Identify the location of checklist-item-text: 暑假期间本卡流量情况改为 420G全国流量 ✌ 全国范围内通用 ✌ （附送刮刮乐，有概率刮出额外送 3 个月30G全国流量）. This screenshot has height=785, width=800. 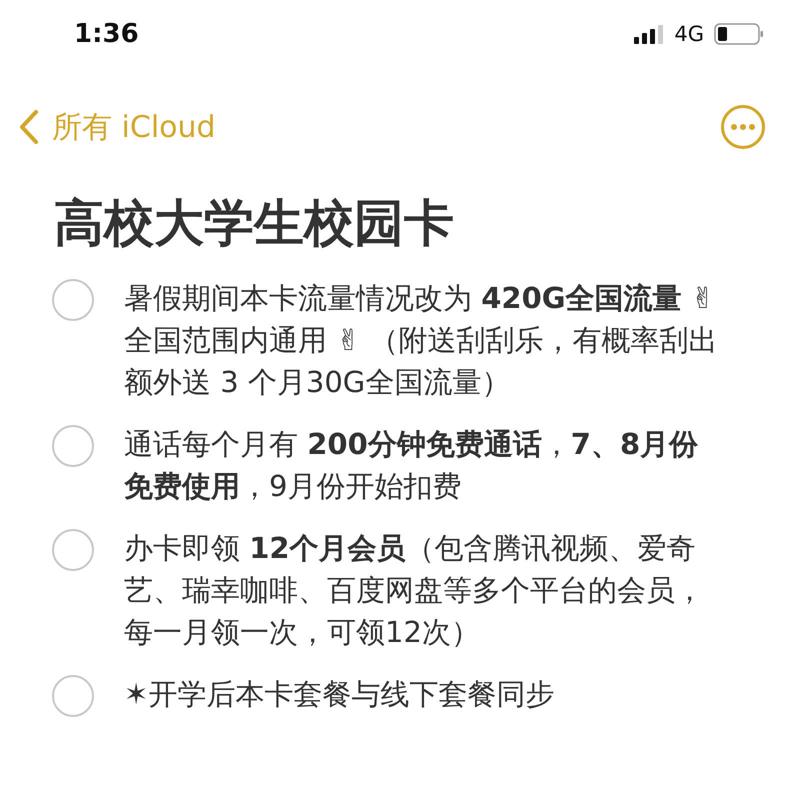
(421, 340).